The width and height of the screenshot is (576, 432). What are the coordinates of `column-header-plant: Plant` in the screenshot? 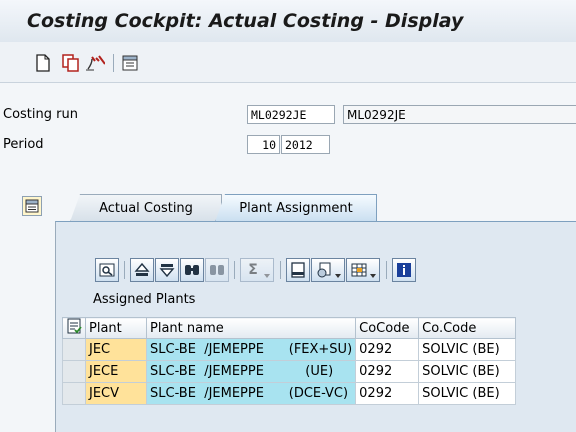 It's located at (116, 328).